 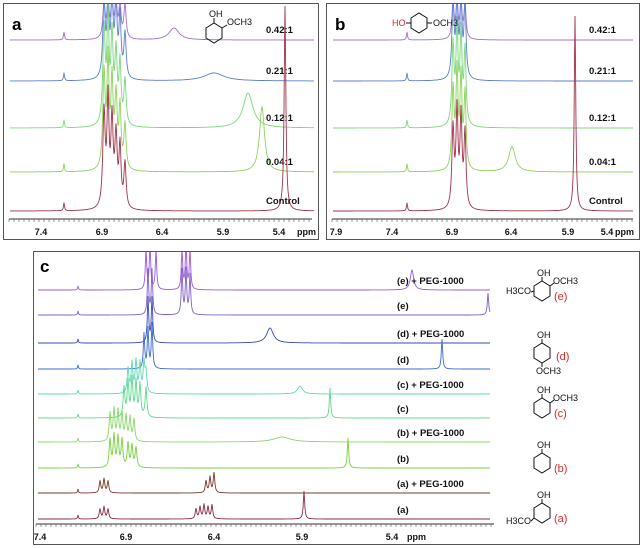 What do you see at coordinates (336, 232) in the screenshot?
I see `axis-b-tick-label: 7.9` at bounding box center [336, 232].